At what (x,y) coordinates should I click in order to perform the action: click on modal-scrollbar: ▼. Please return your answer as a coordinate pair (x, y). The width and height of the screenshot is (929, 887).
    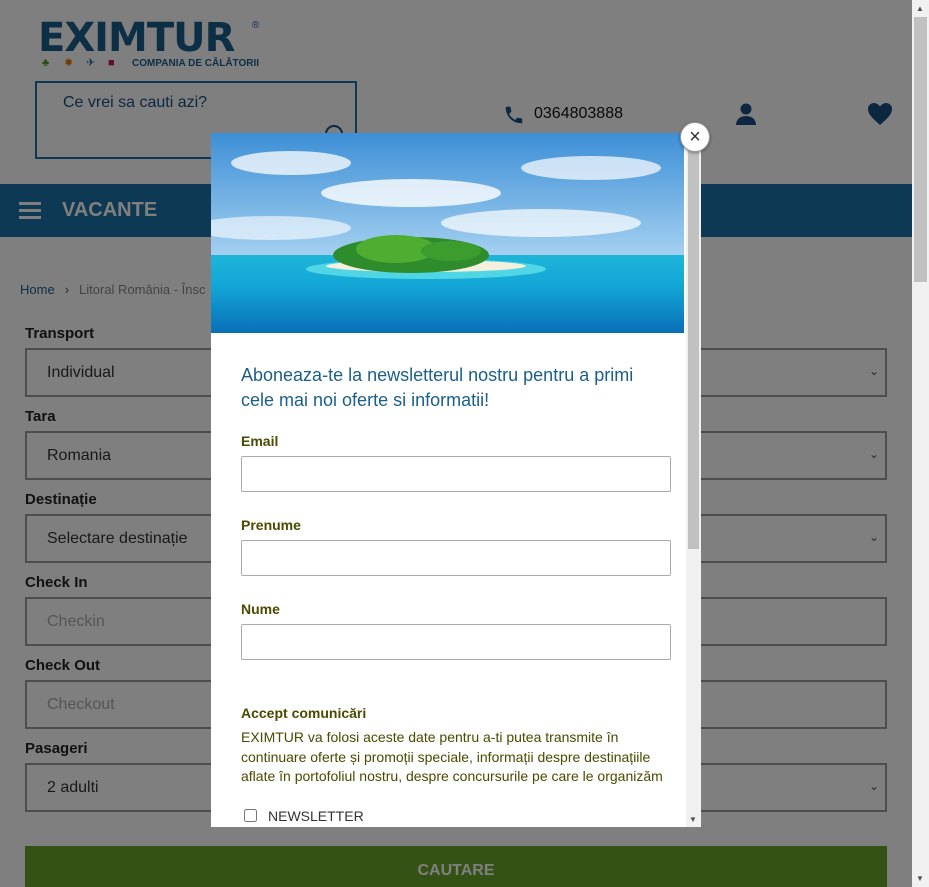
    Looking at the image, I should click on (693, 480).